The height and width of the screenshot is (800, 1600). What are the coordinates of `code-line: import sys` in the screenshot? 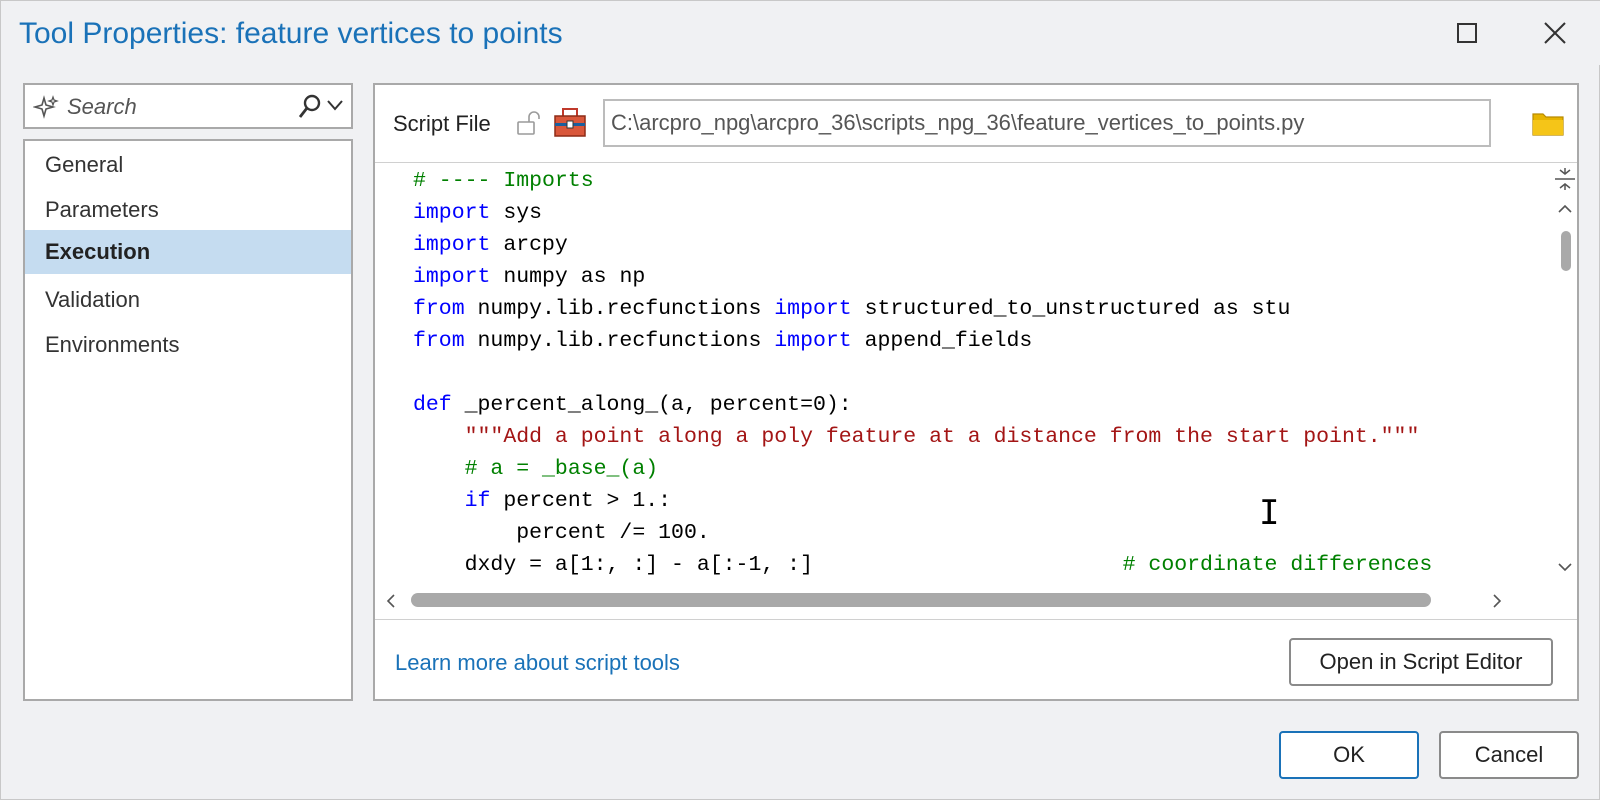 It's located at (922, 213).